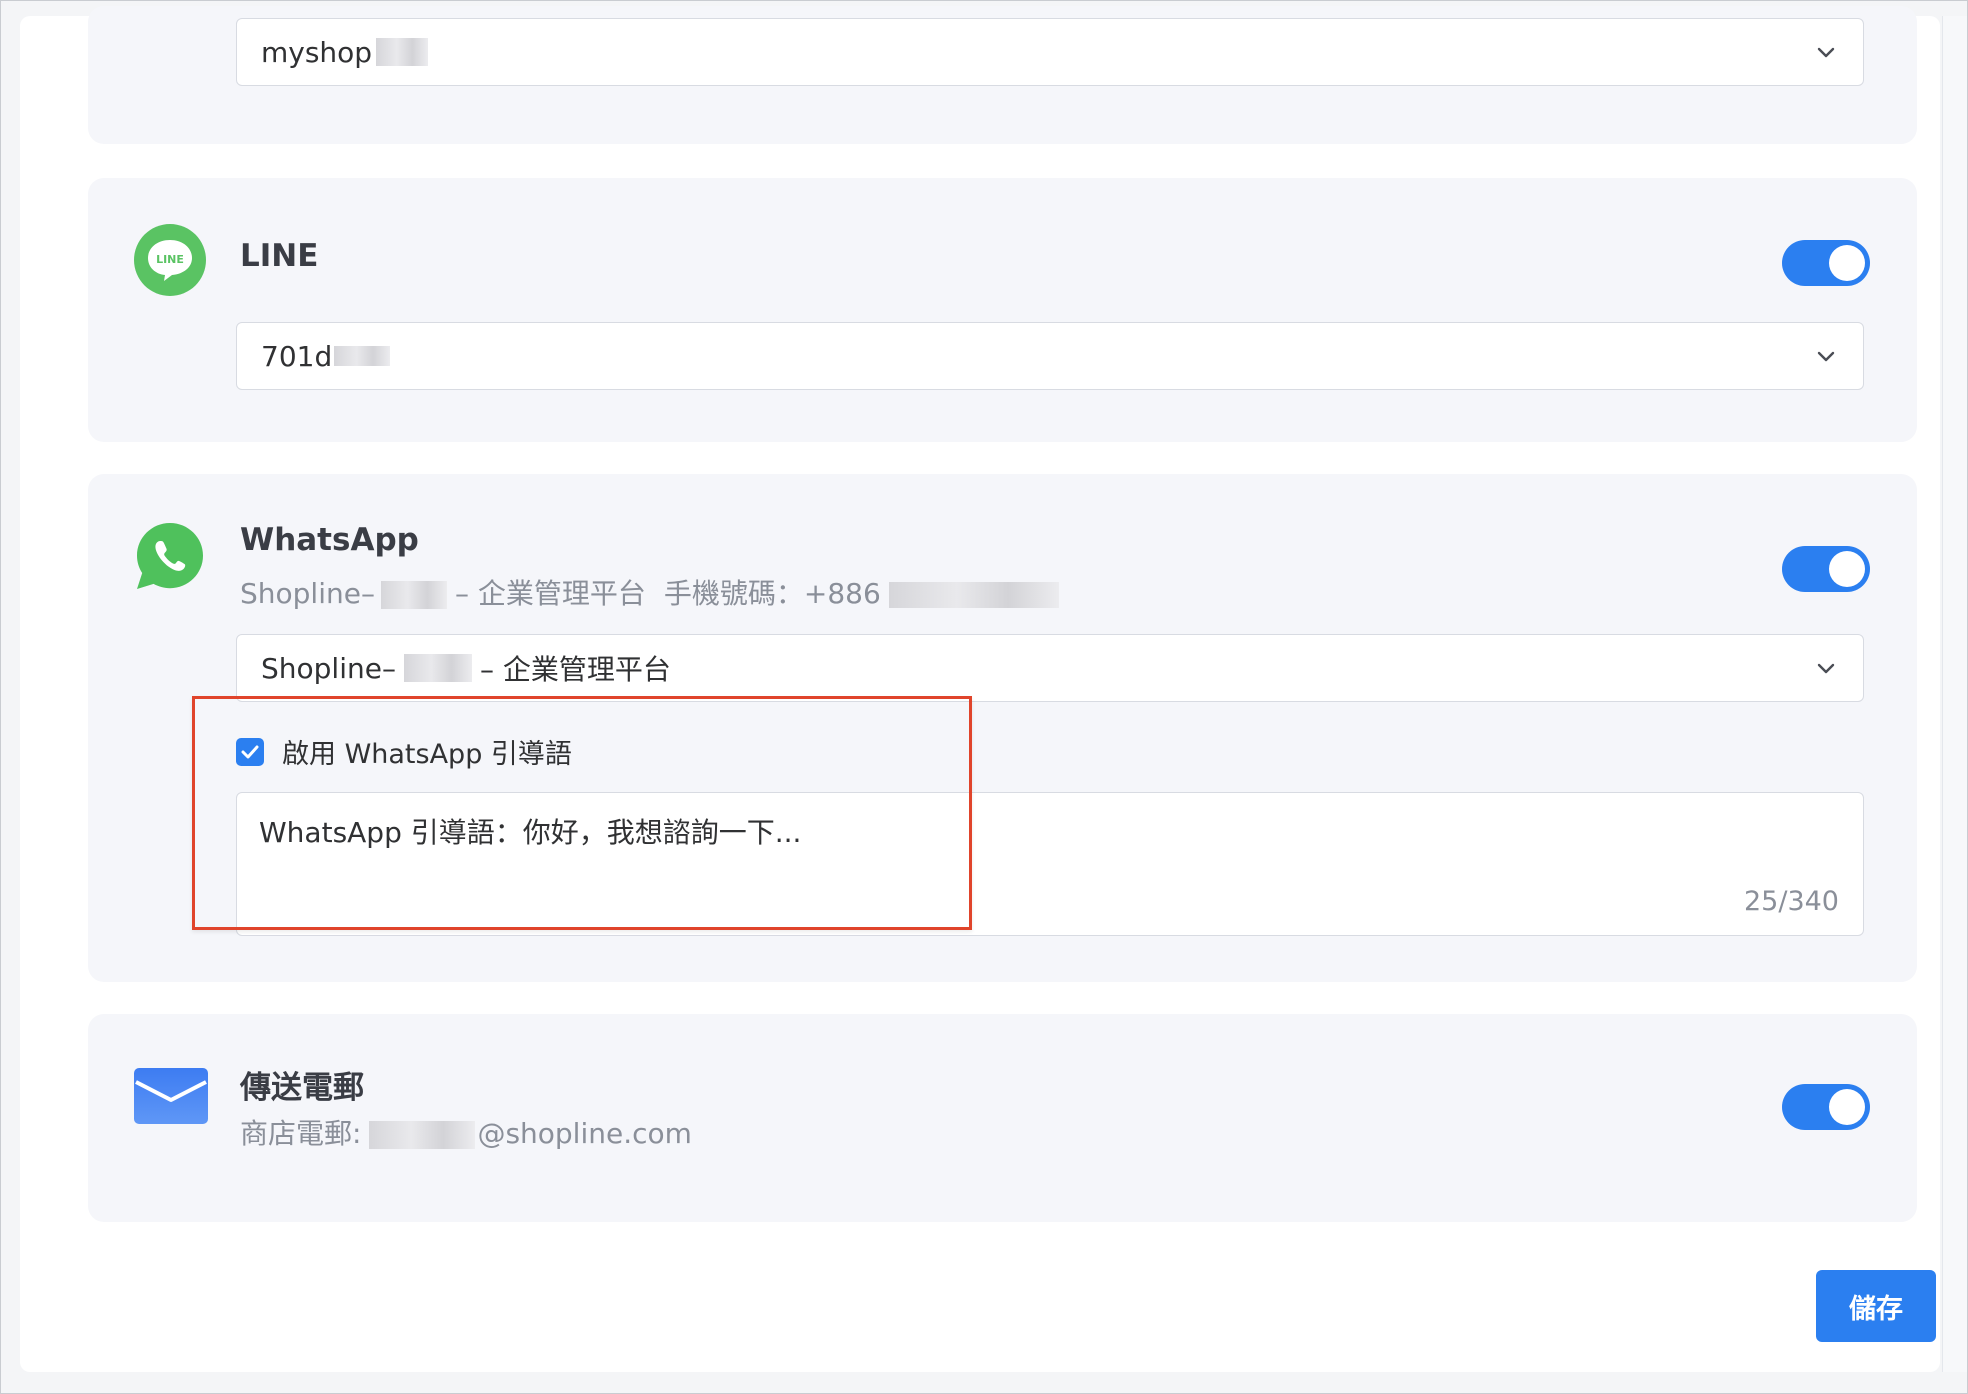  I want to click on scrollbar-track, so click(1954, 694).